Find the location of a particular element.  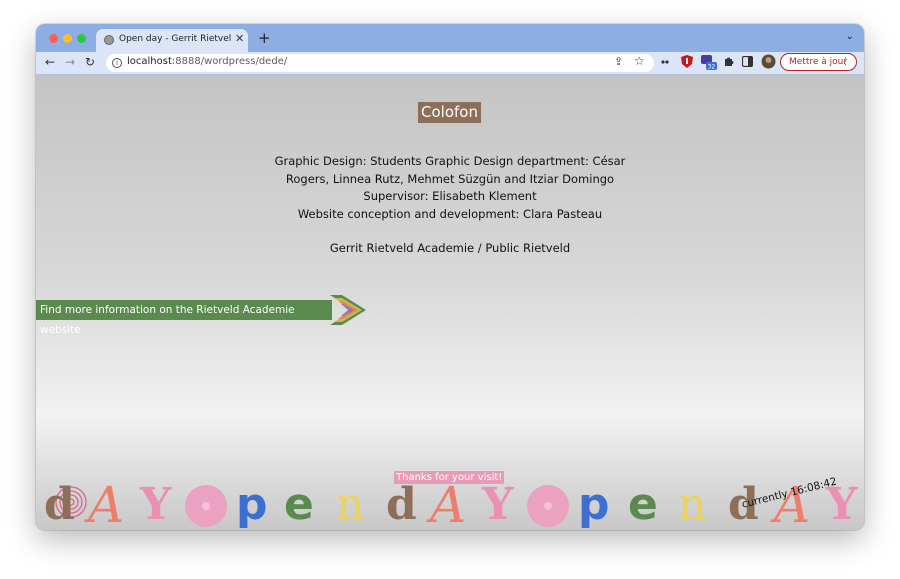

address-bar: i localhost:8888/wordpress/dede/ ⇪ ☆ is located at coordinates (380, 63).